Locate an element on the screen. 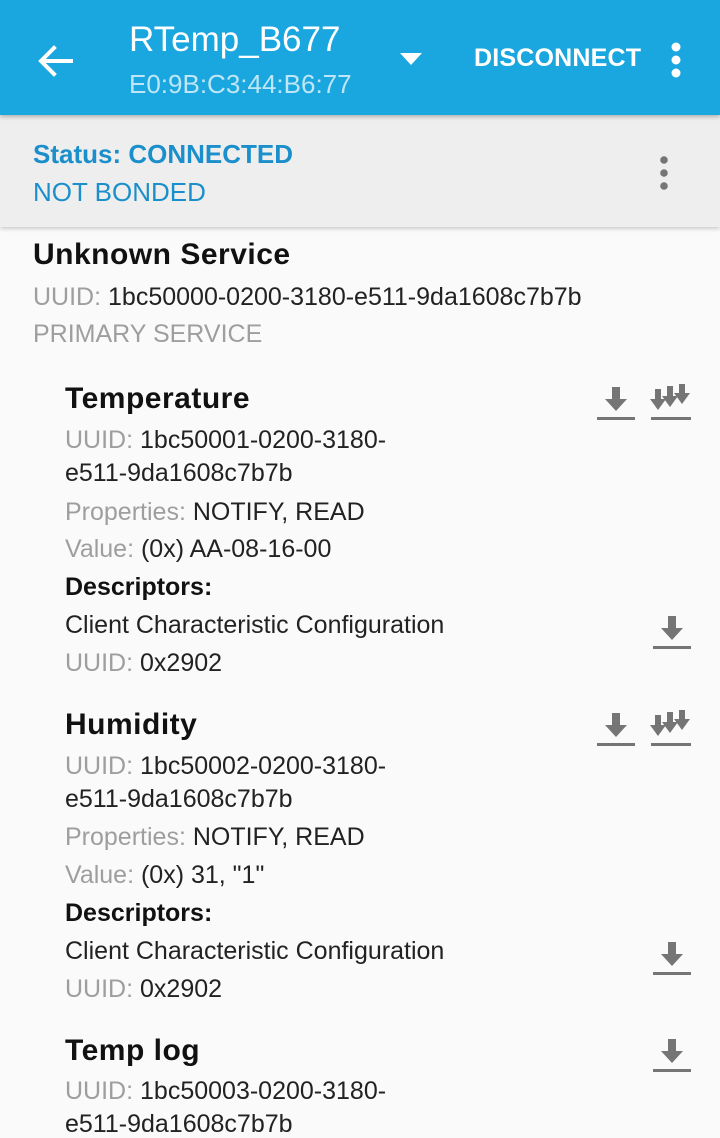 The width and height of the screenshot is (720, 1138). service-name: Unknown Service is located at coordinates (162, 255).